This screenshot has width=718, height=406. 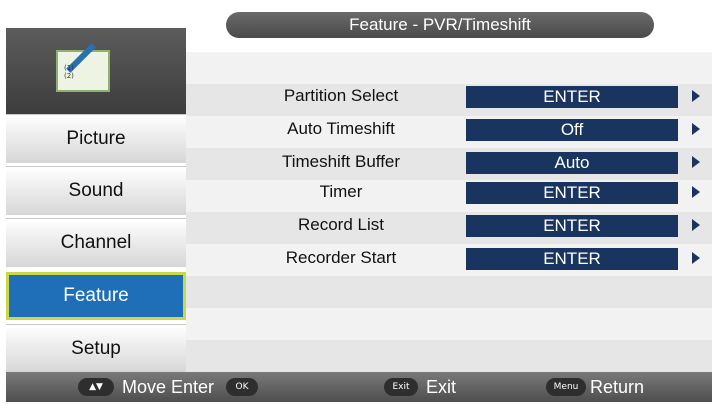 I want to click on sidebar-item-setup: Setup, so click(x=96, y=348).